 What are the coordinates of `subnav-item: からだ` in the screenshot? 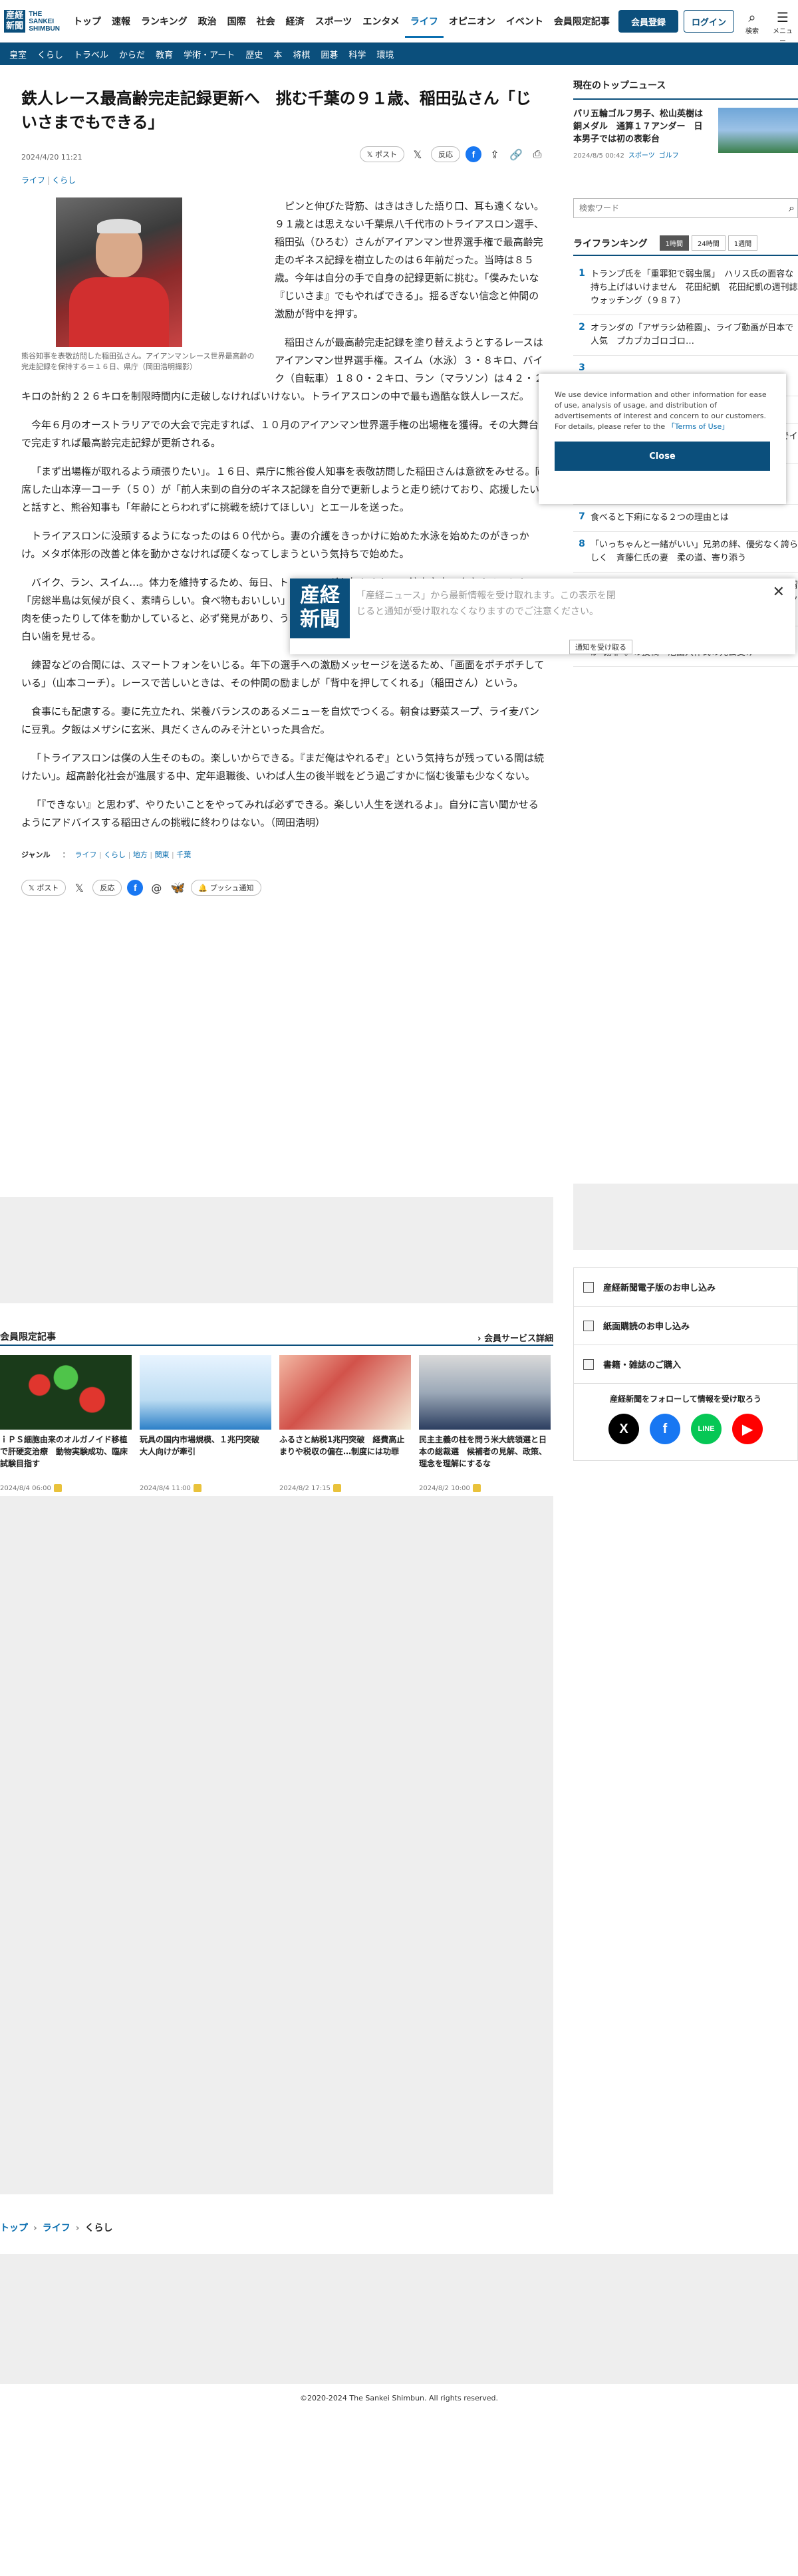 It's located at (132, 54).